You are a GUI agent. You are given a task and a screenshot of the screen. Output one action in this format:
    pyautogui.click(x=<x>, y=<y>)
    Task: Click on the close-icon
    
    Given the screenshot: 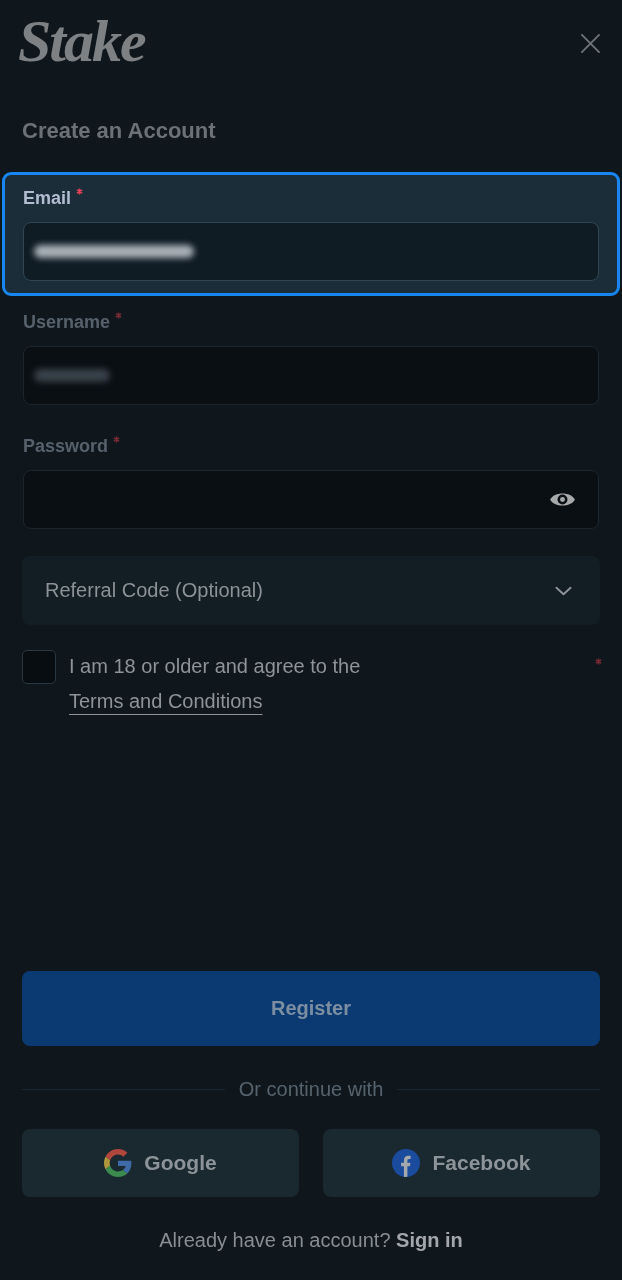 What is the action you would take?
    pyautogui.click(x=590, y=43)
    